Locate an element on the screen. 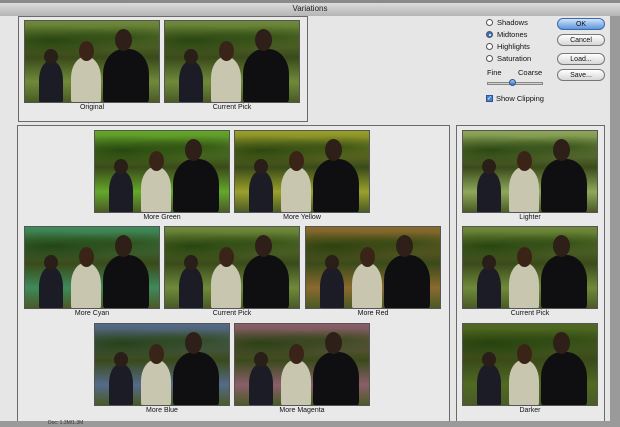 This screenshot has width=620, height=427. radio-shadows: Shadows is located at coordinates (507, 22).